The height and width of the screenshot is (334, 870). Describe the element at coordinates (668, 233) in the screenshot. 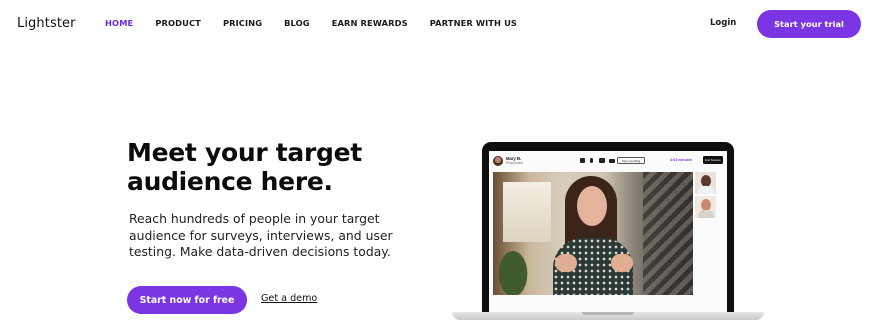

I see `video-background-stairs` at that location.